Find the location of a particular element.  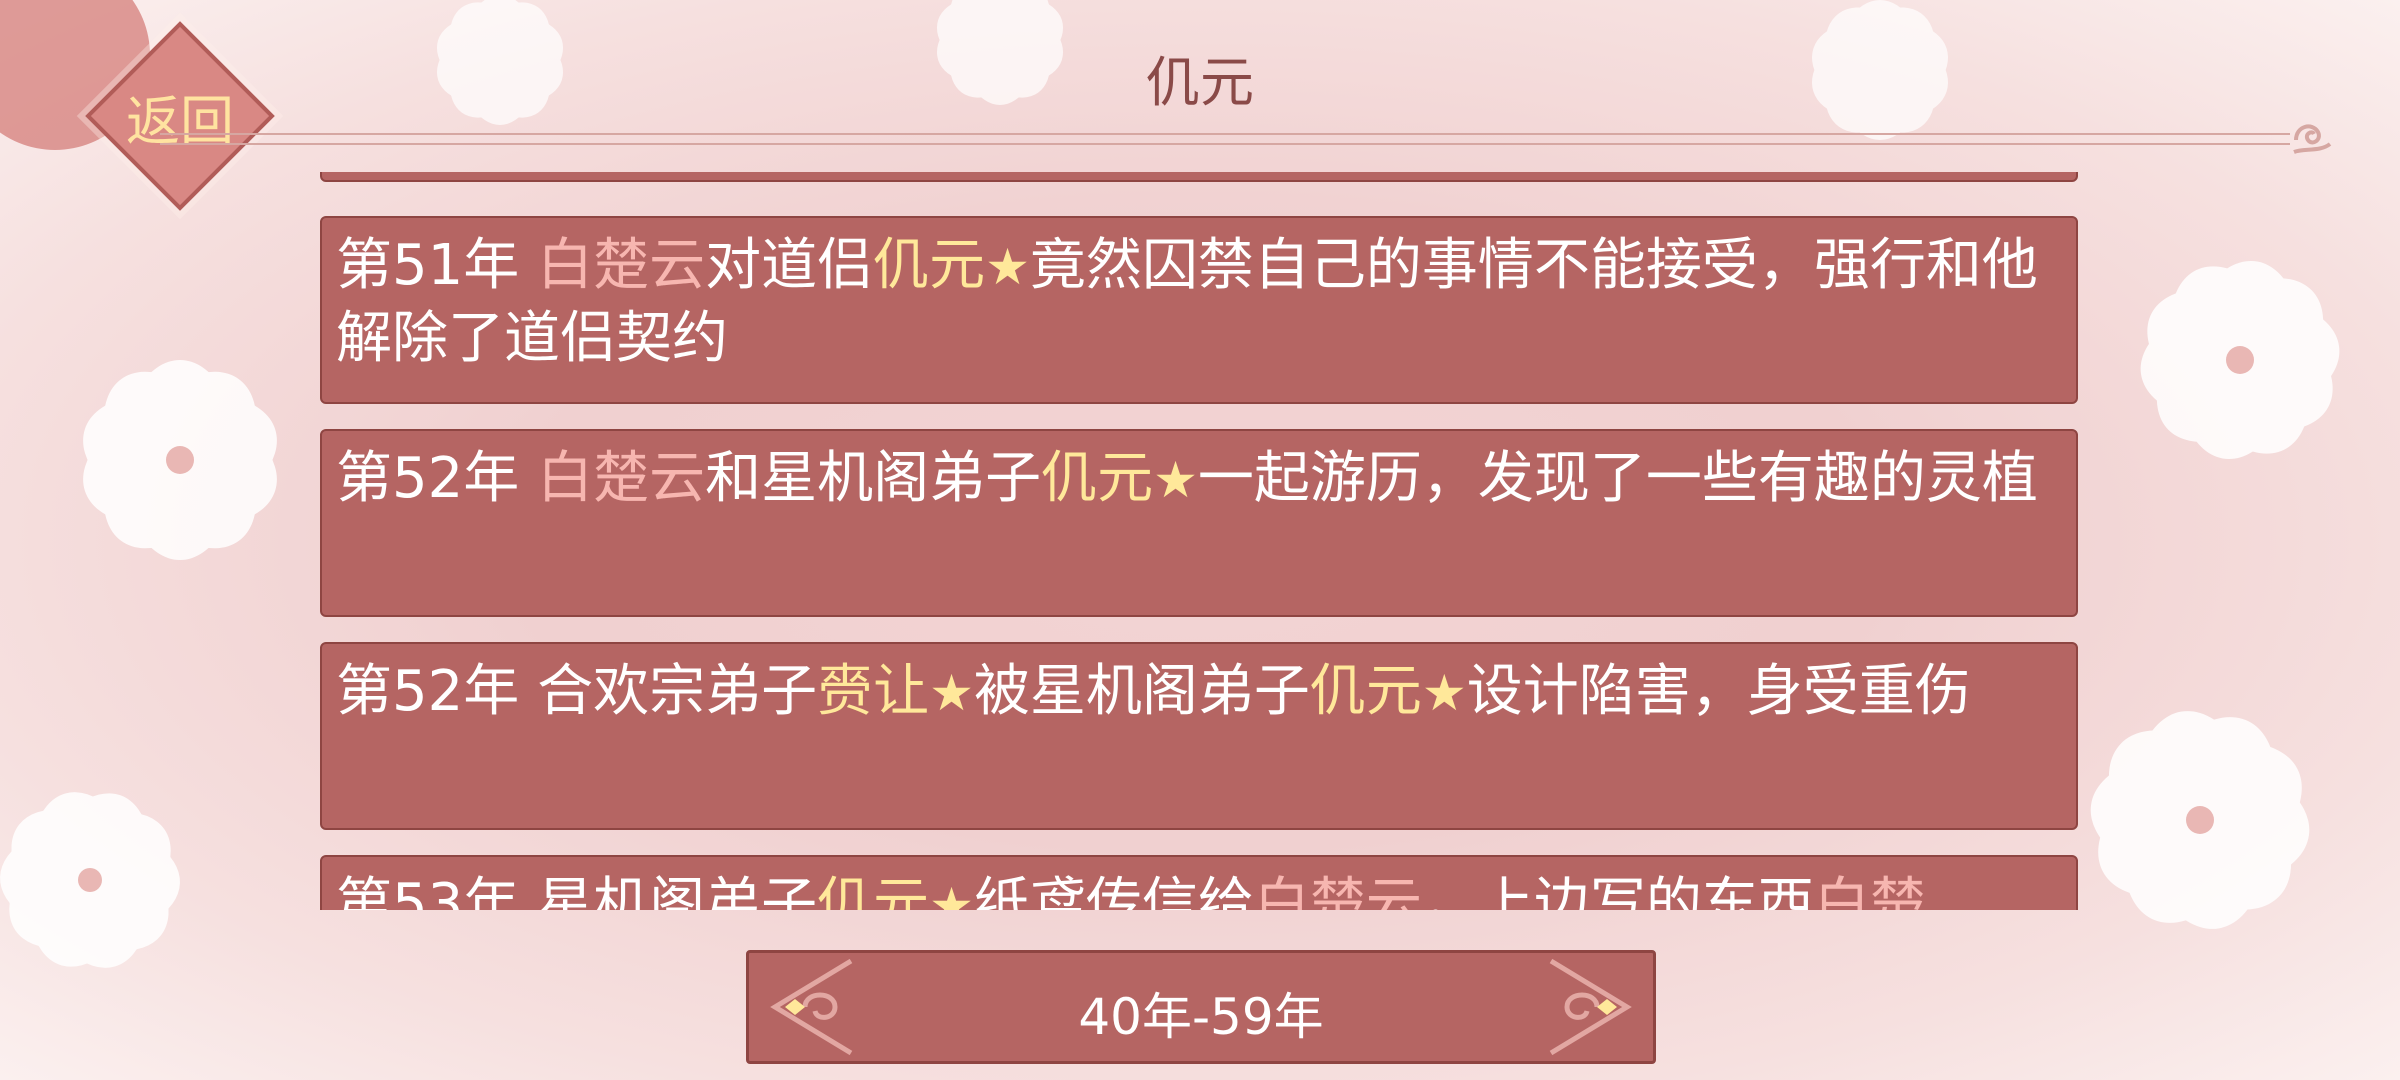

entry-text: 星机阁弟子 is located at coordinates (677, 891).